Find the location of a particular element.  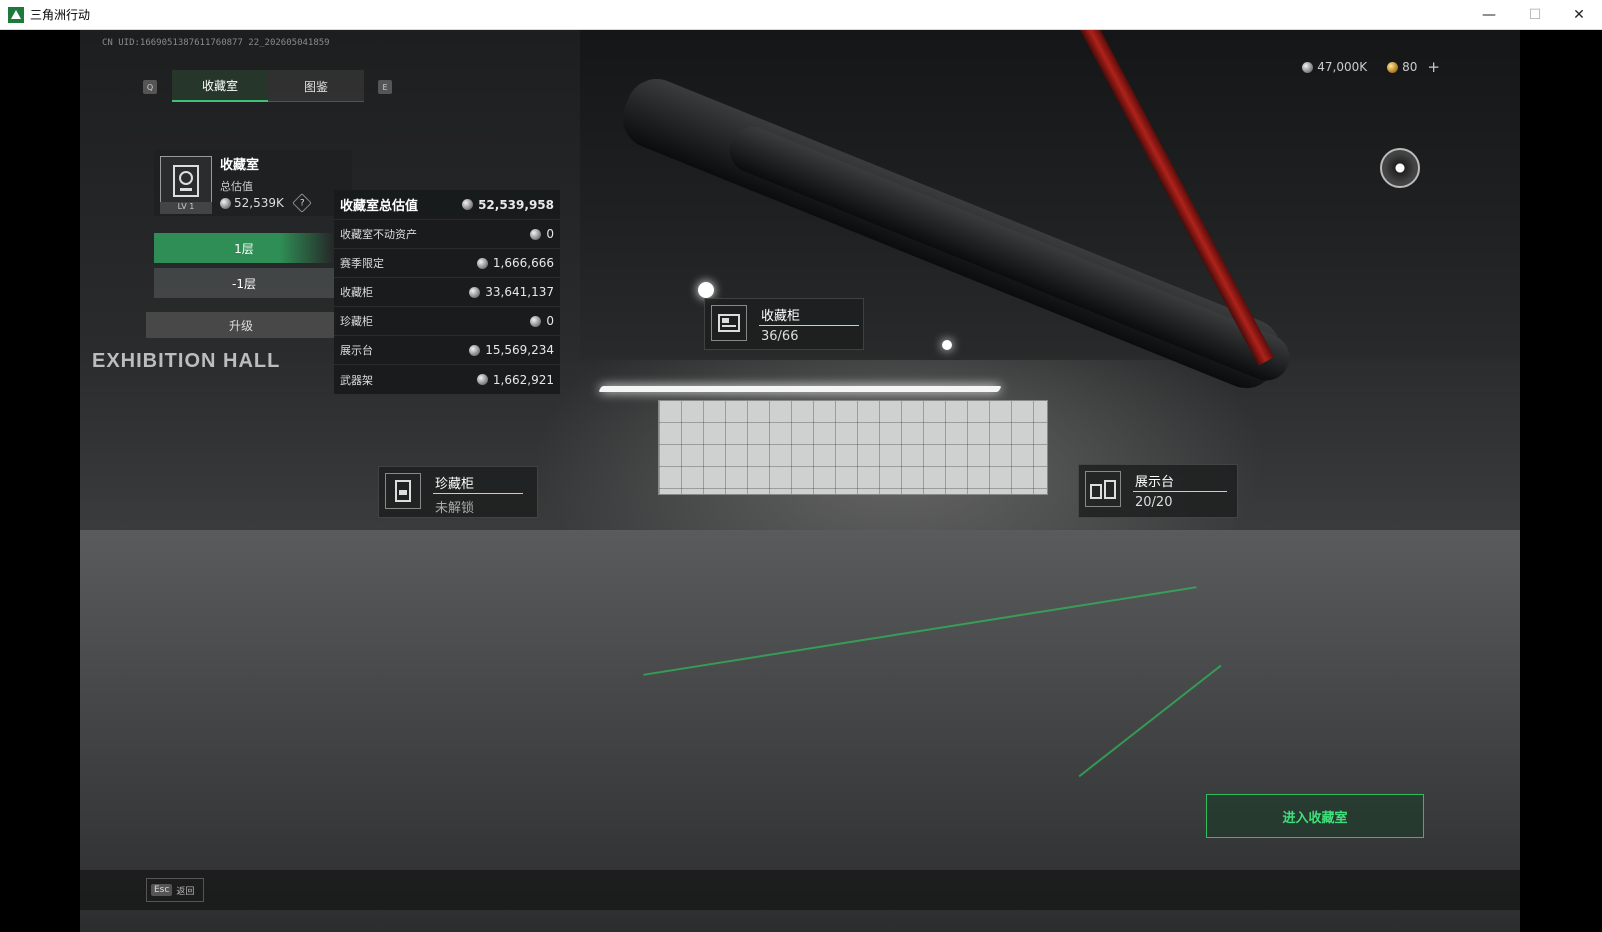

floor-1-button: 1层 is located at coordinates (244, 248).